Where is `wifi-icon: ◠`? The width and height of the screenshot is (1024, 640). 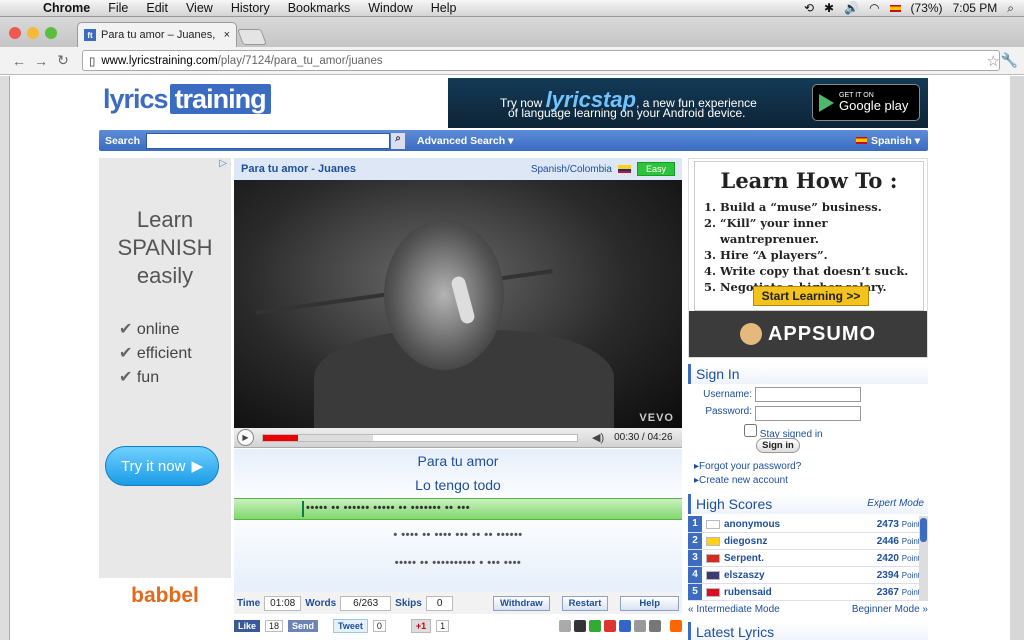 wifi-icon: ◠ is located at coordinates (874, 8).